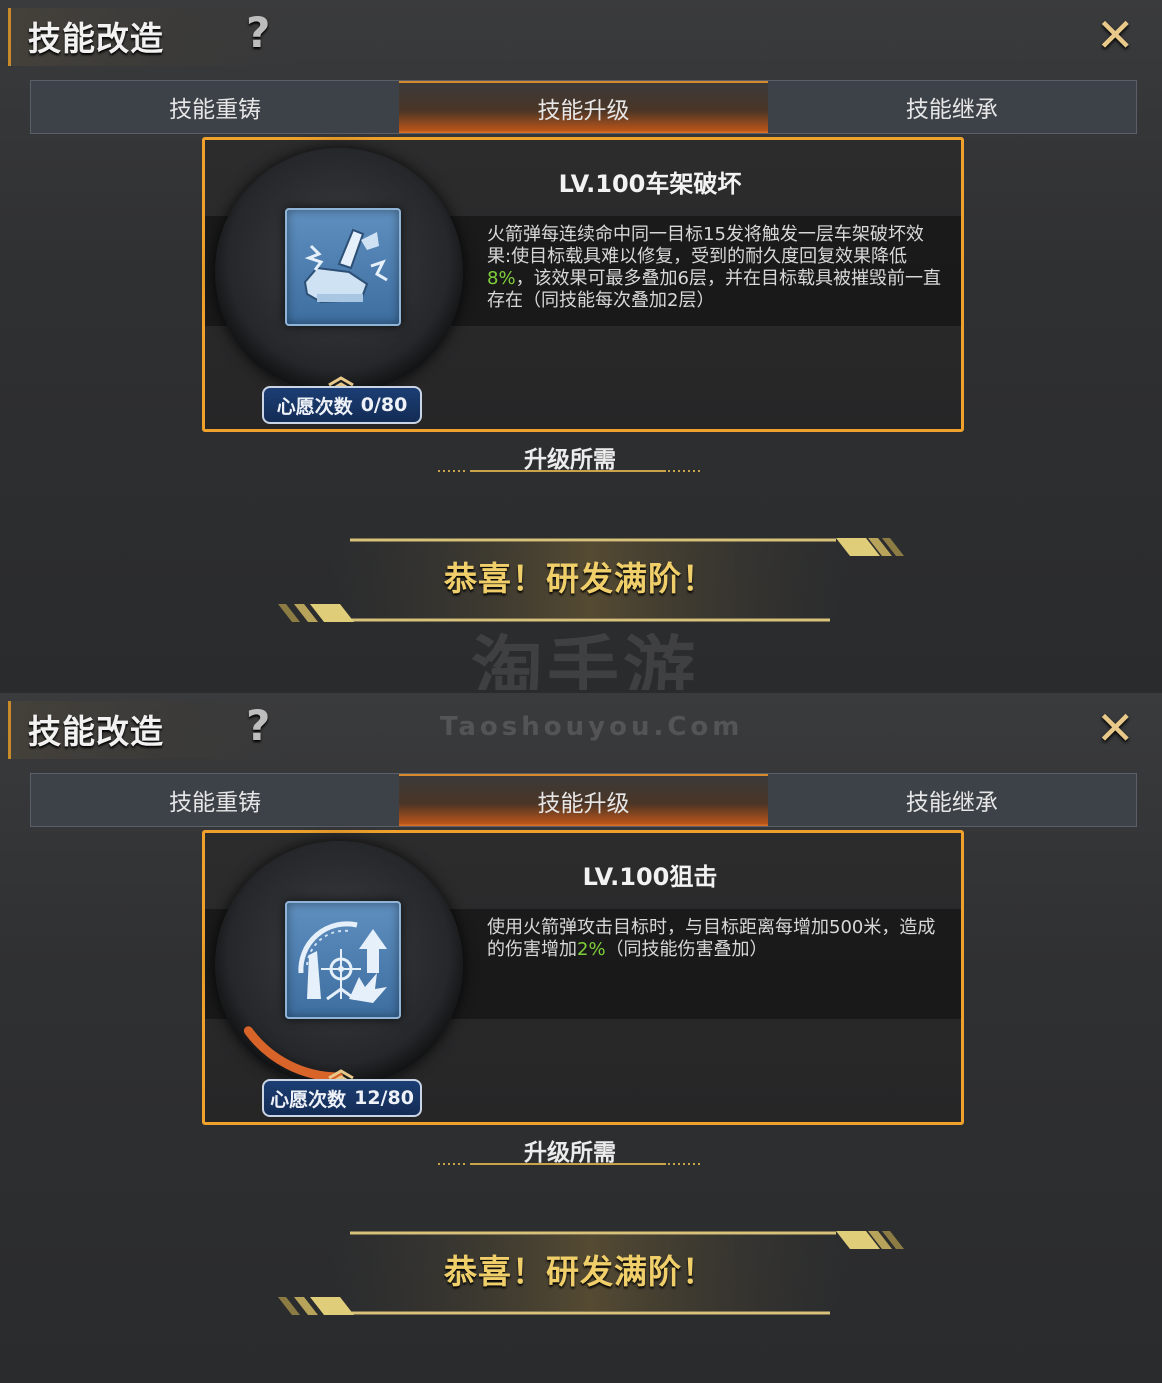  I want to click on skill-name: LV.100车架破坏, so click(650, 184).